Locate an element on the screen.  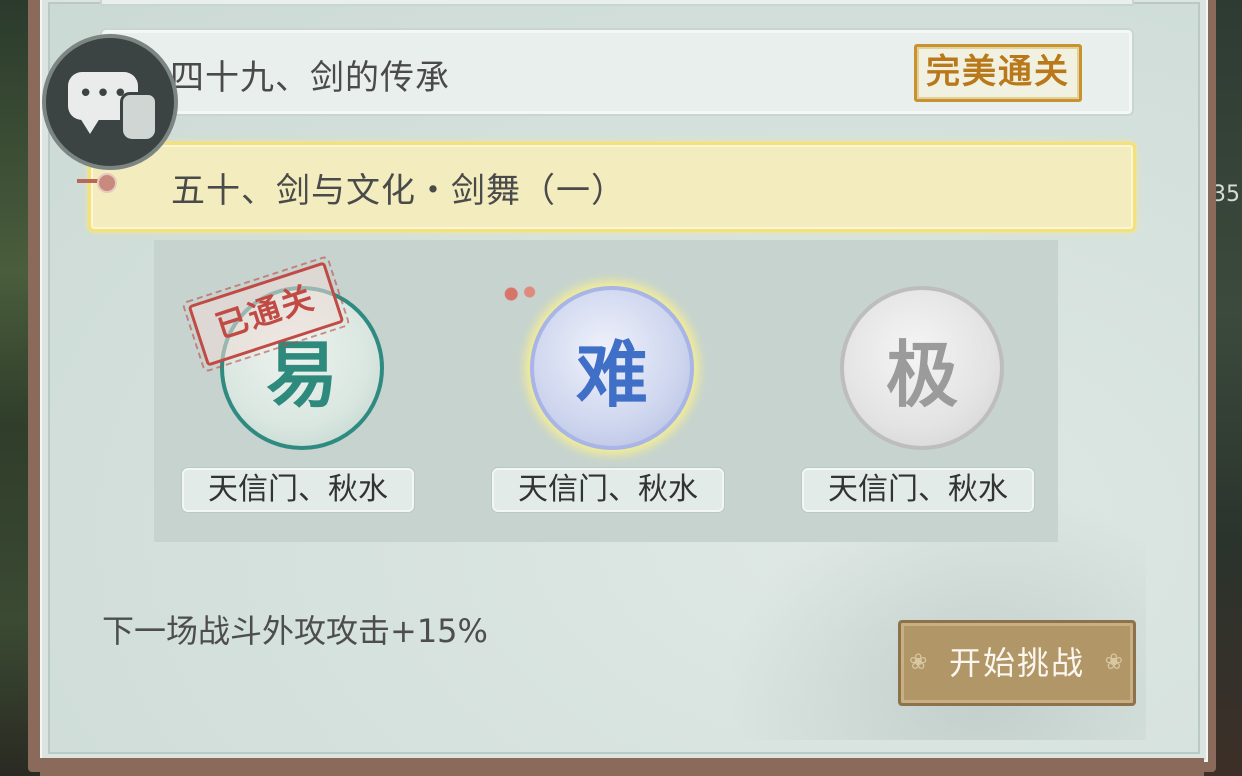
difficulty-easy: 易 已通关 天信门、秋水 is located at coordinates (302, 391).